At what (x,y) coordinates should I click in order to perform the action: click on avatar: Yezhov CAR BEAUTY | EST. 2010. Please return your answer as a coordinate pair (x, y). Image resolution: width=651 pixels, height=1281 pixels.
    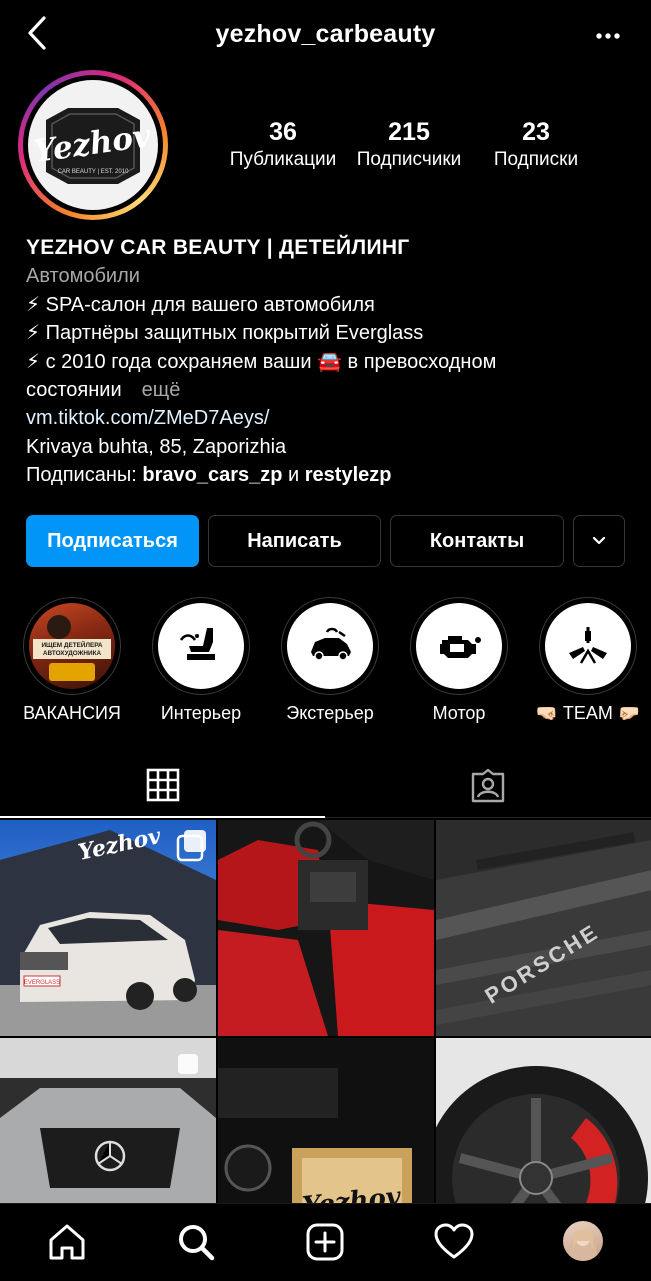
    Looking at the image, I should click on (93, 145).